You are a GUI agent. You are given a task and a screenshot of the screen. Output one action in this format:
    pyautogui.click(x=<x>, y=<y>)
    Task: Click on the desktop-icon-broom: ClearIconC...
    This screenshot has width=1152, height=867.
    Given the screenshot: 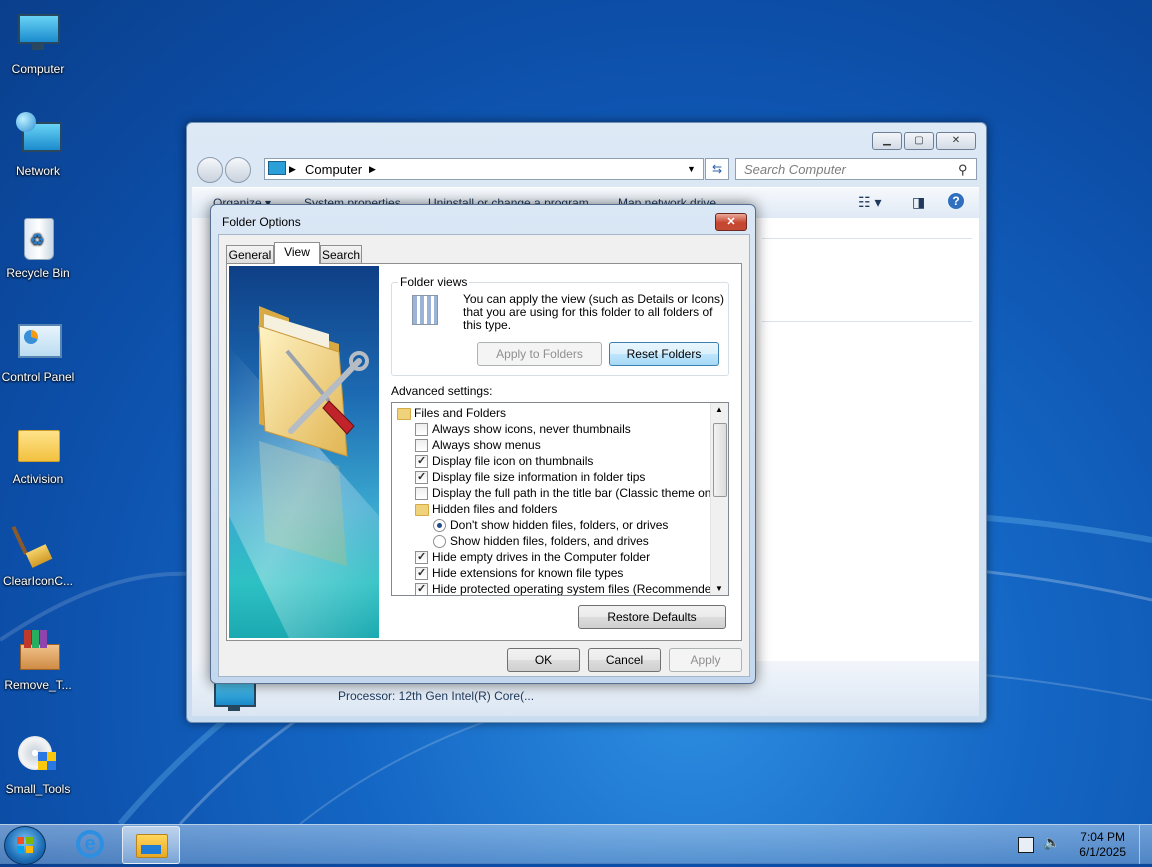 What is the action you would take?
    pyautogui.click(x=38, y=555)
    